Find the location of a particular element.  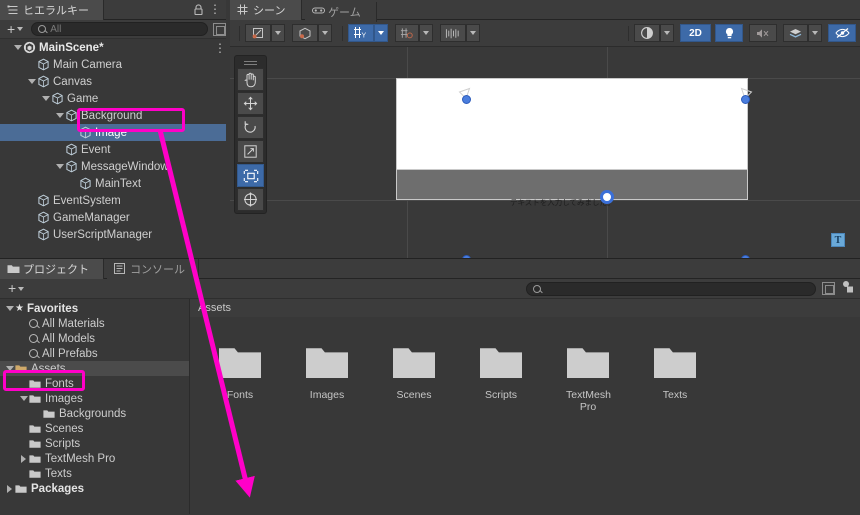

breadcrumb: Assets is located at coordinates (525, 308).